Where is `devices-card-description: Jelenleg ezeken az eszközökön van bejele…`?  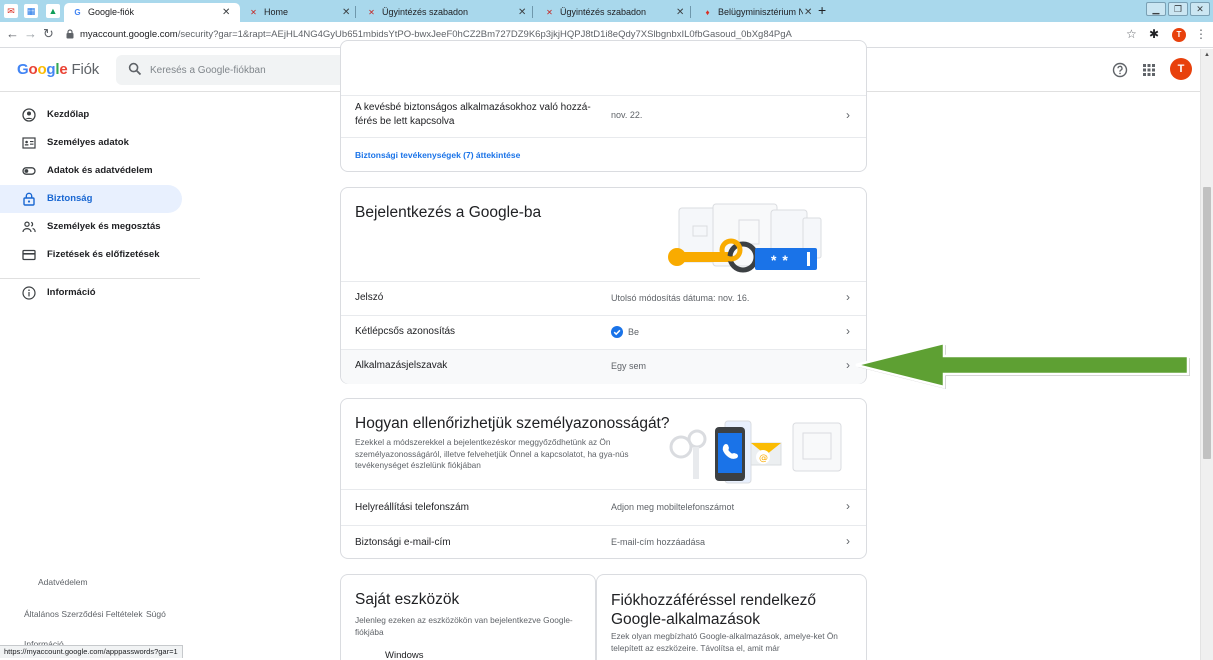
devices-card-description: Jelenleg ezeken az eszközökön van bejele… is located at coordinates (464, 626).